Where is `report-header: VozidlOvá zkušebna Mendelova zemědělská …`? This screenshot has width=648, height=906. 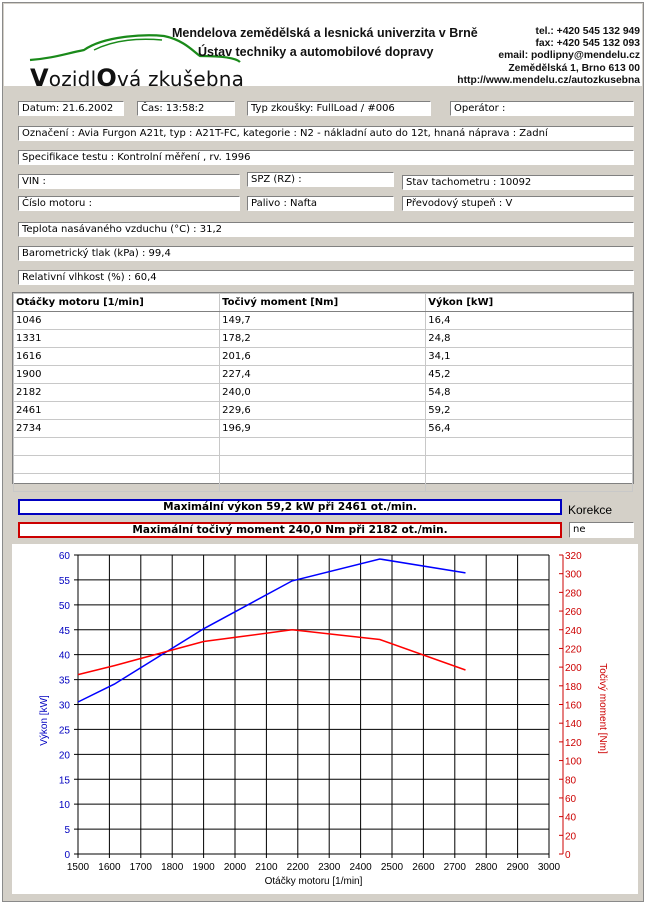
report-header: VozidlOvá zkušebna Mendelova zemědělská … is located at coordinates (323, 48).